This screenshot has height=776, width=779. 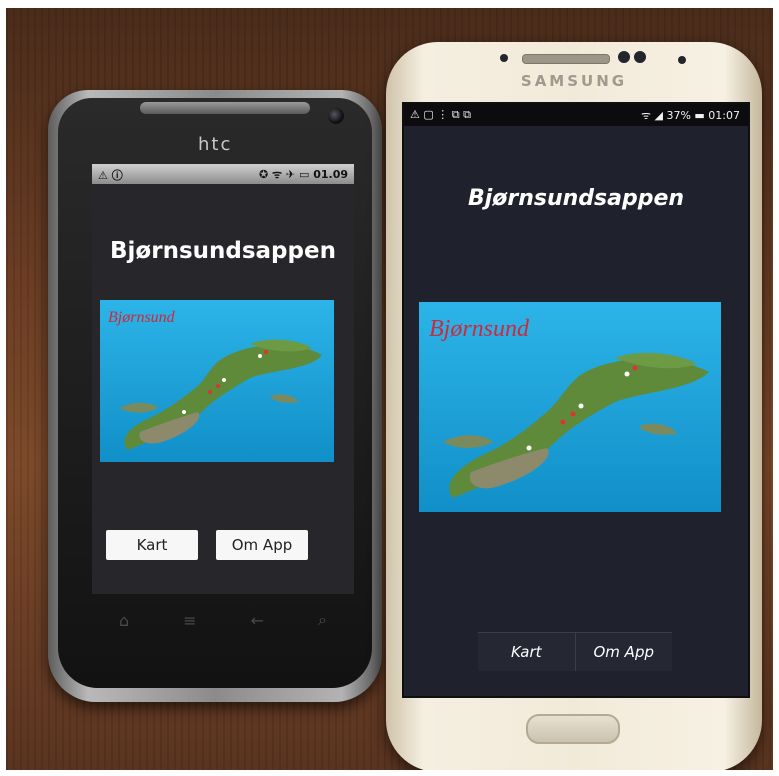 I want to click on htc-nav-keys: ⌂ ≡ ← ⌕, so click(x=223, y=620).